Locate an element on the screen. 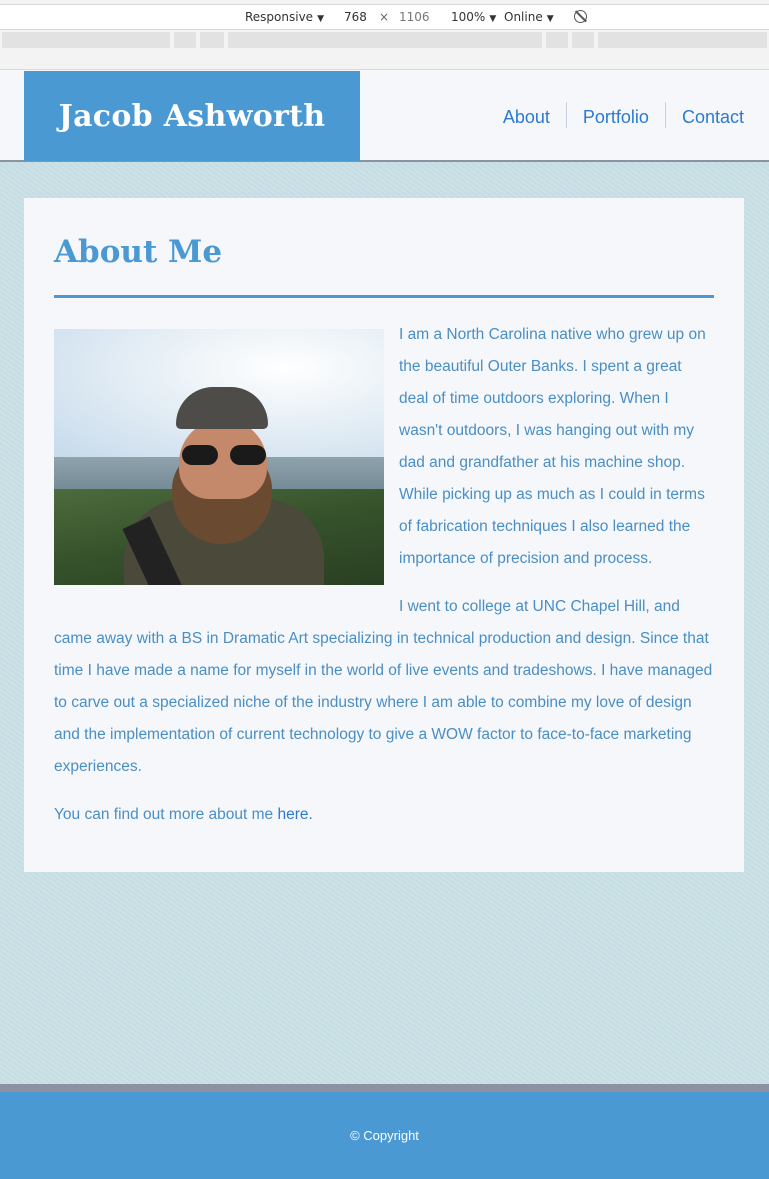  device-toolbar-row: Responsive ▼ 768 × 1106 100% ▼ Online ▼ is located at coordinates (384, 17).